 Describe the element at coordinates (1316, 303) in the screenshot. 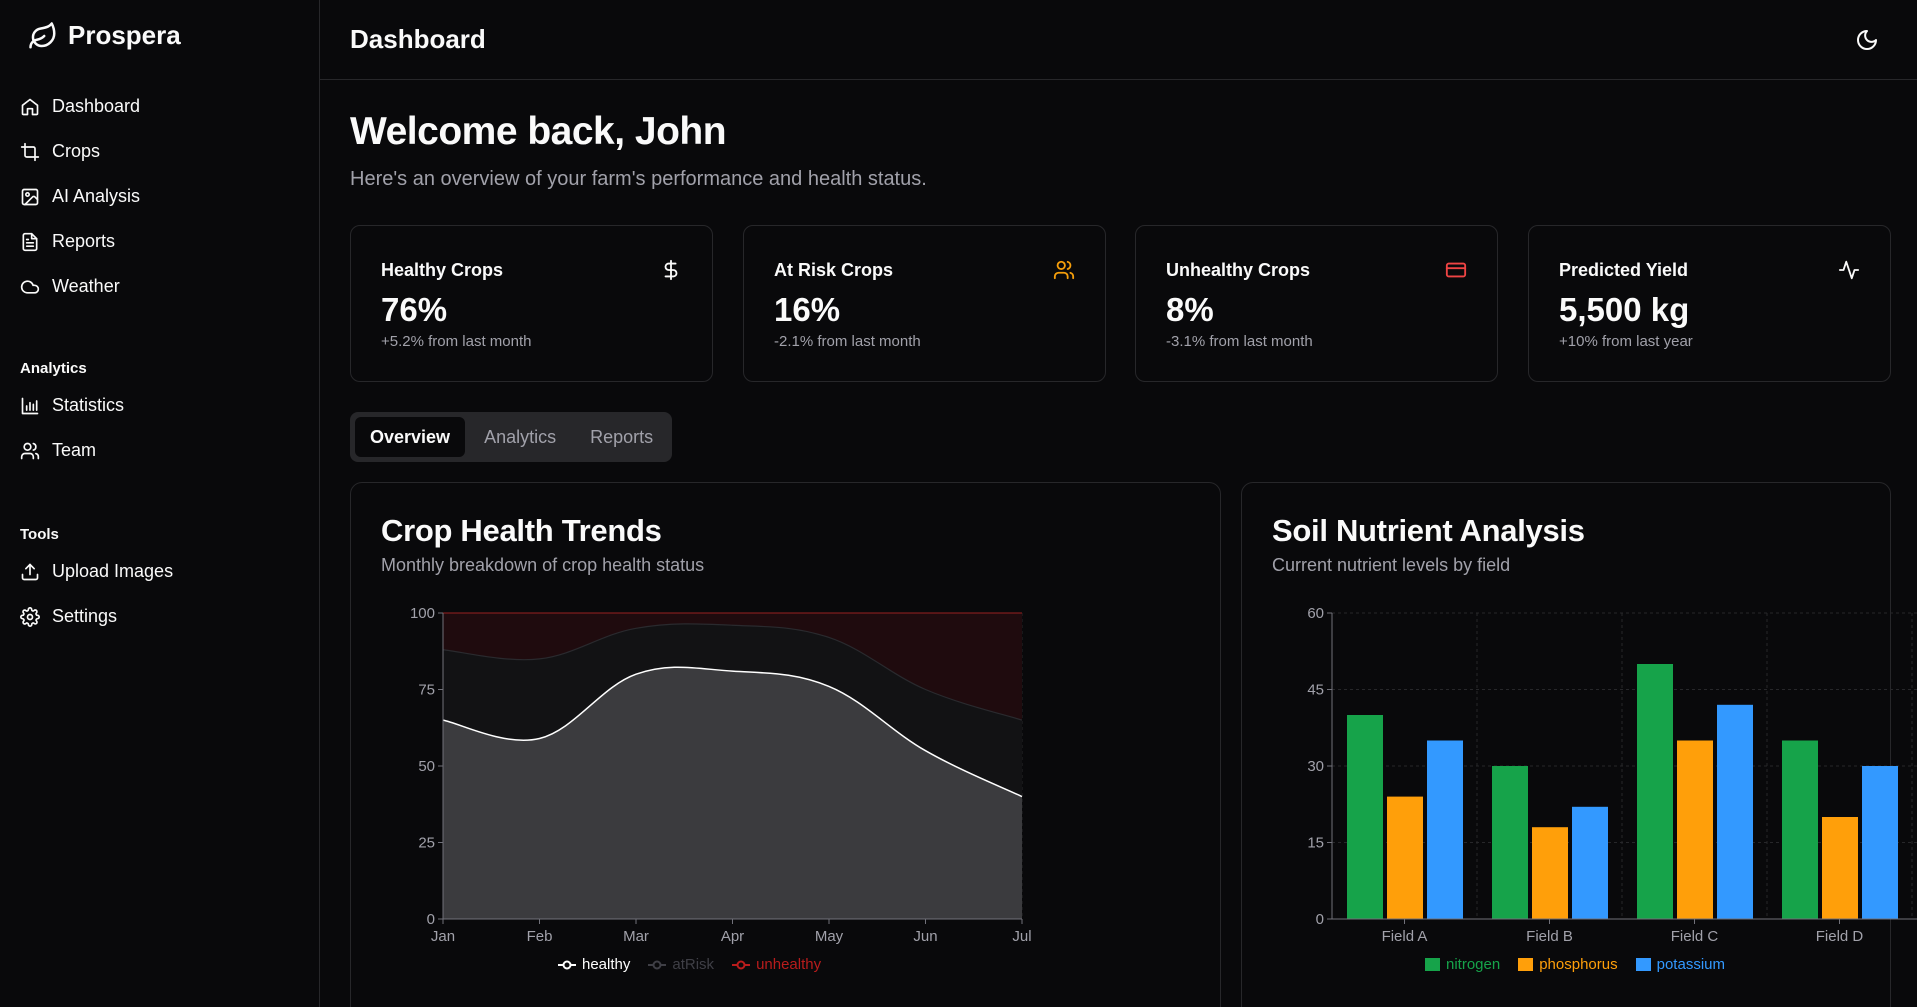

I see `stat-card-unhealthy: Unhealthy Crops 8% -3.1% from last month` at that location.